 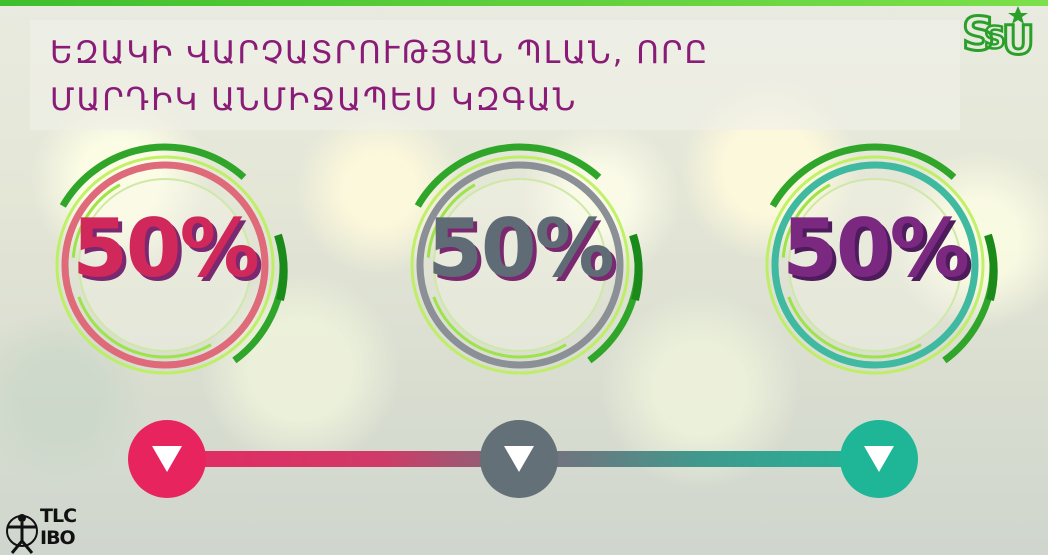 I want to click on percent-value-3: 50%, so click(x=875, y=248).